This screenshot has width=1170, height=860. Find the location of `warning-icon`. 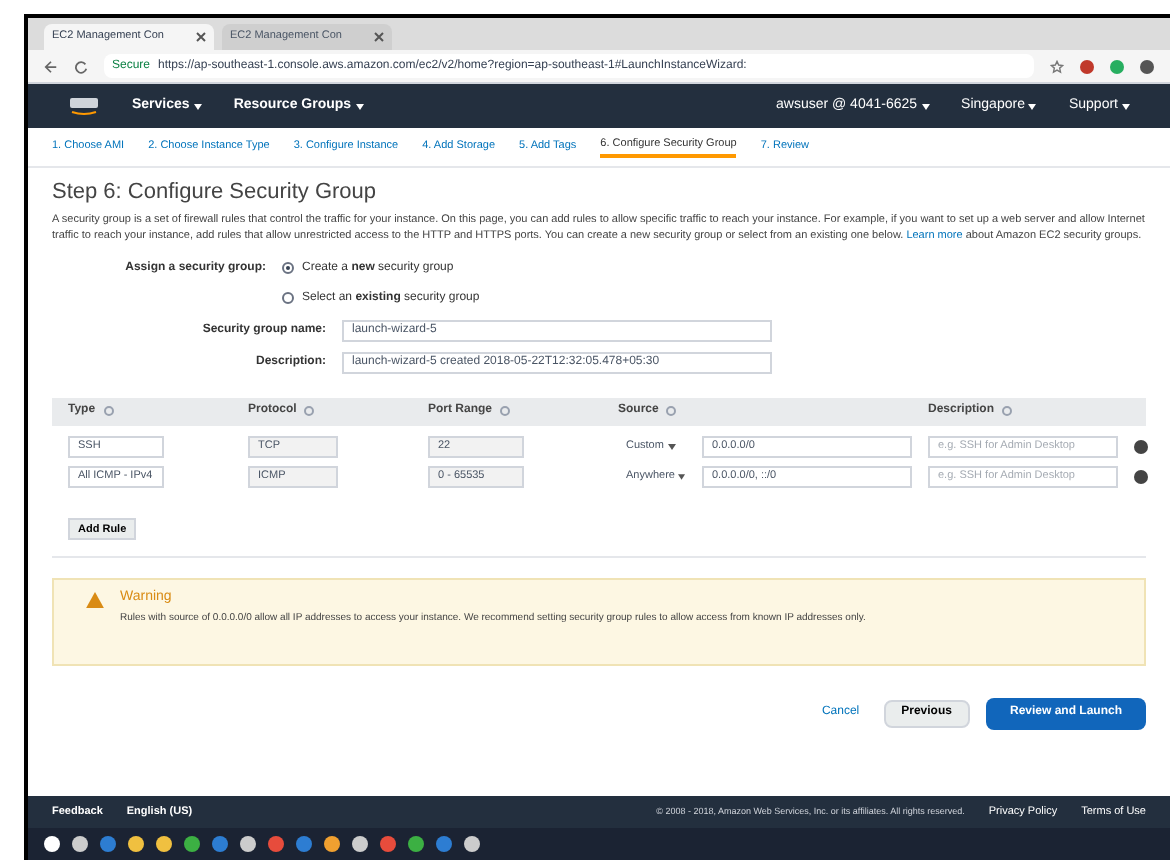

warning-icon is located at coordinates (95, 599).